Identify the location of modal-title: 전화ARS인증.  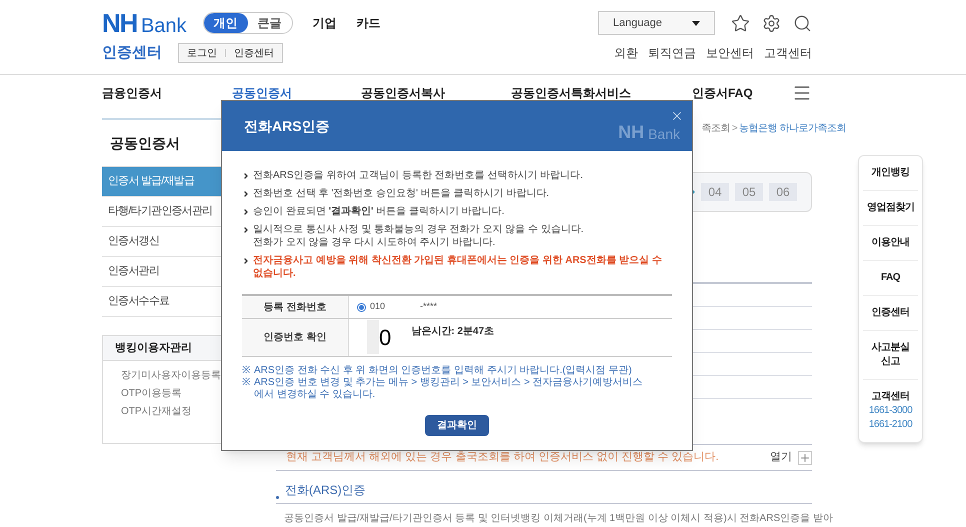
(287, 126).